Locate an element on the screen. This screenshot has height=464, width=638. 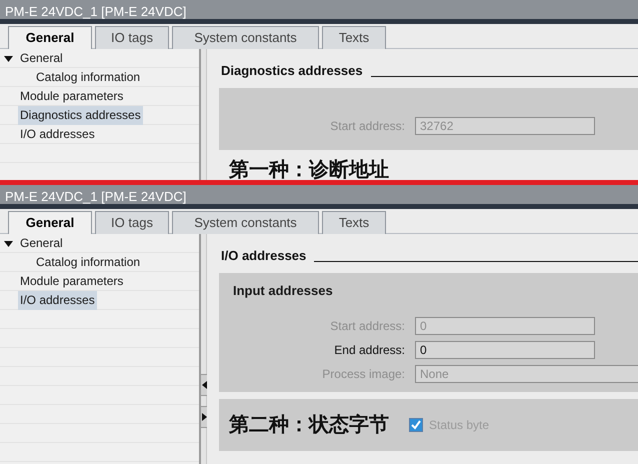
group-heading: Input addresses is located at coordinates (283, 291).